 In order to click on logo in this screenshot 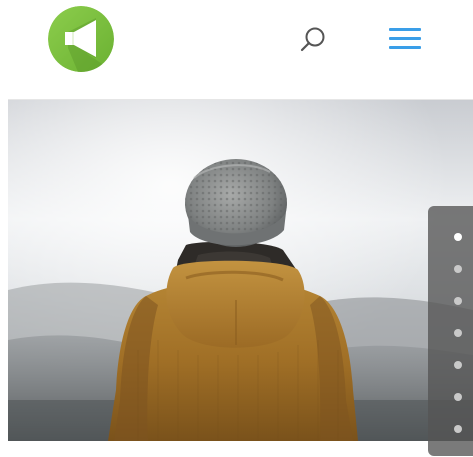, I will do `click(81, 39)`.